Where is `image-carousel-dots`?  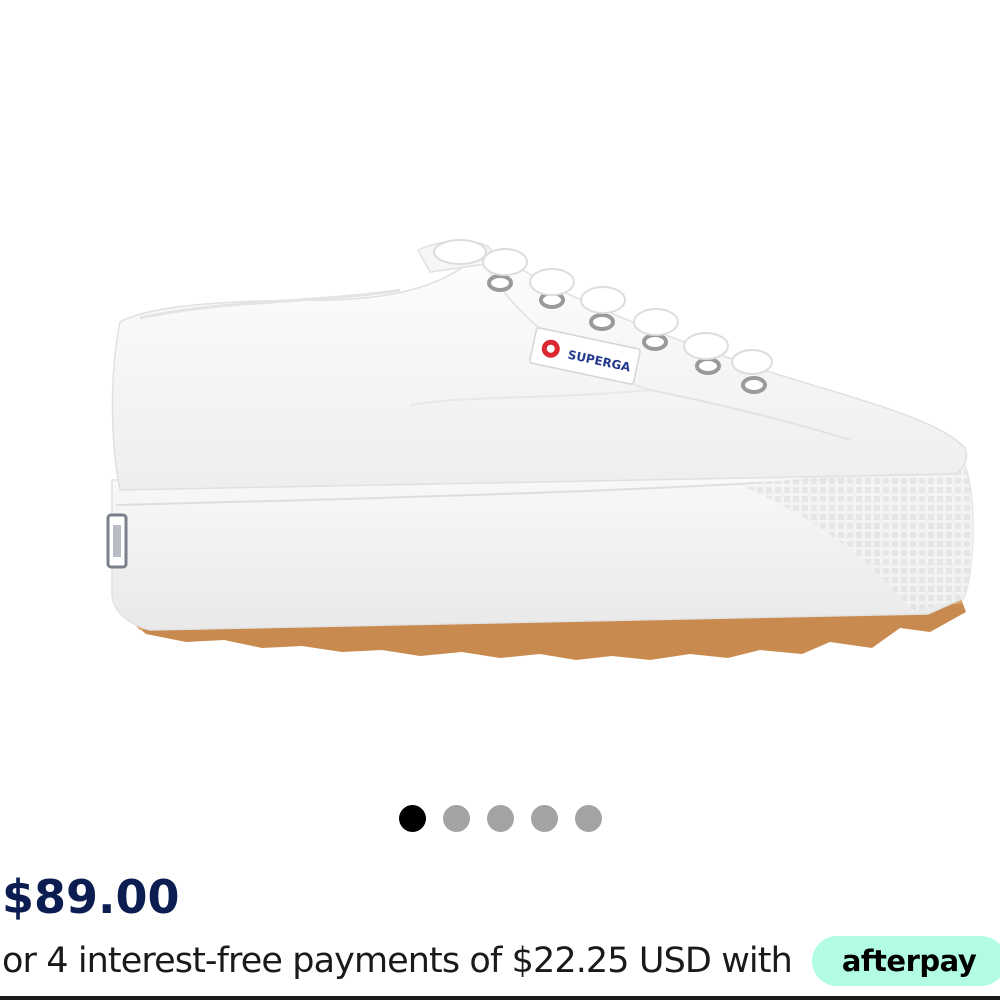 image-carousel-dots is located at coordinates (500, 818).